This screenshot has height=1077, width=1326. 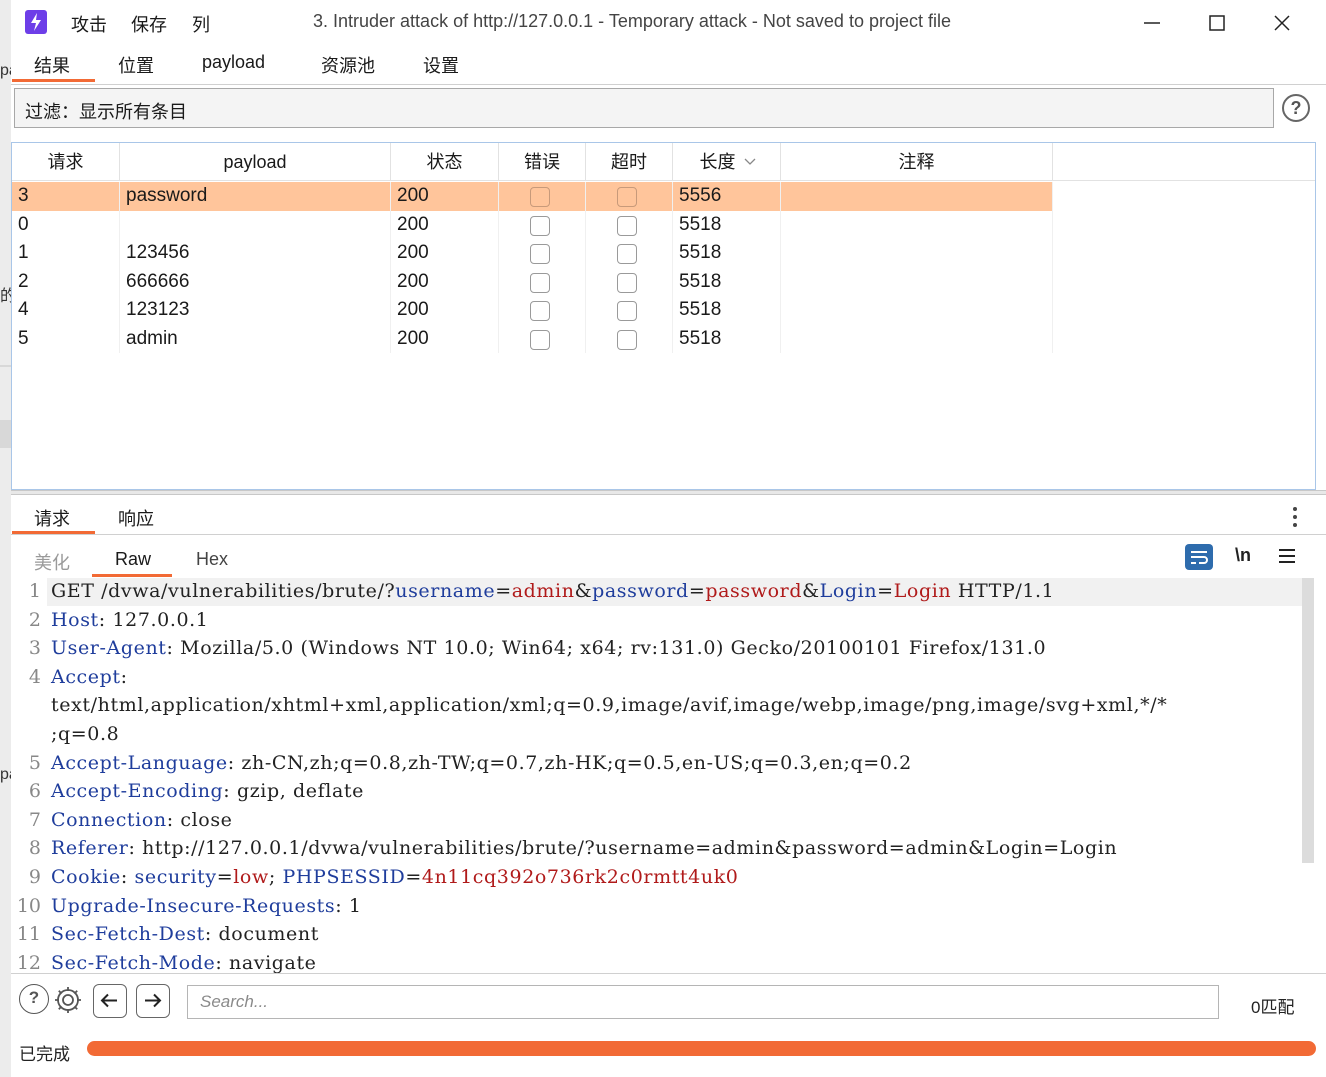 What do you see at coordinates (255, 162) in the screenshot?
I see `column-header-payload: payload` at bounding box center [255, 162].